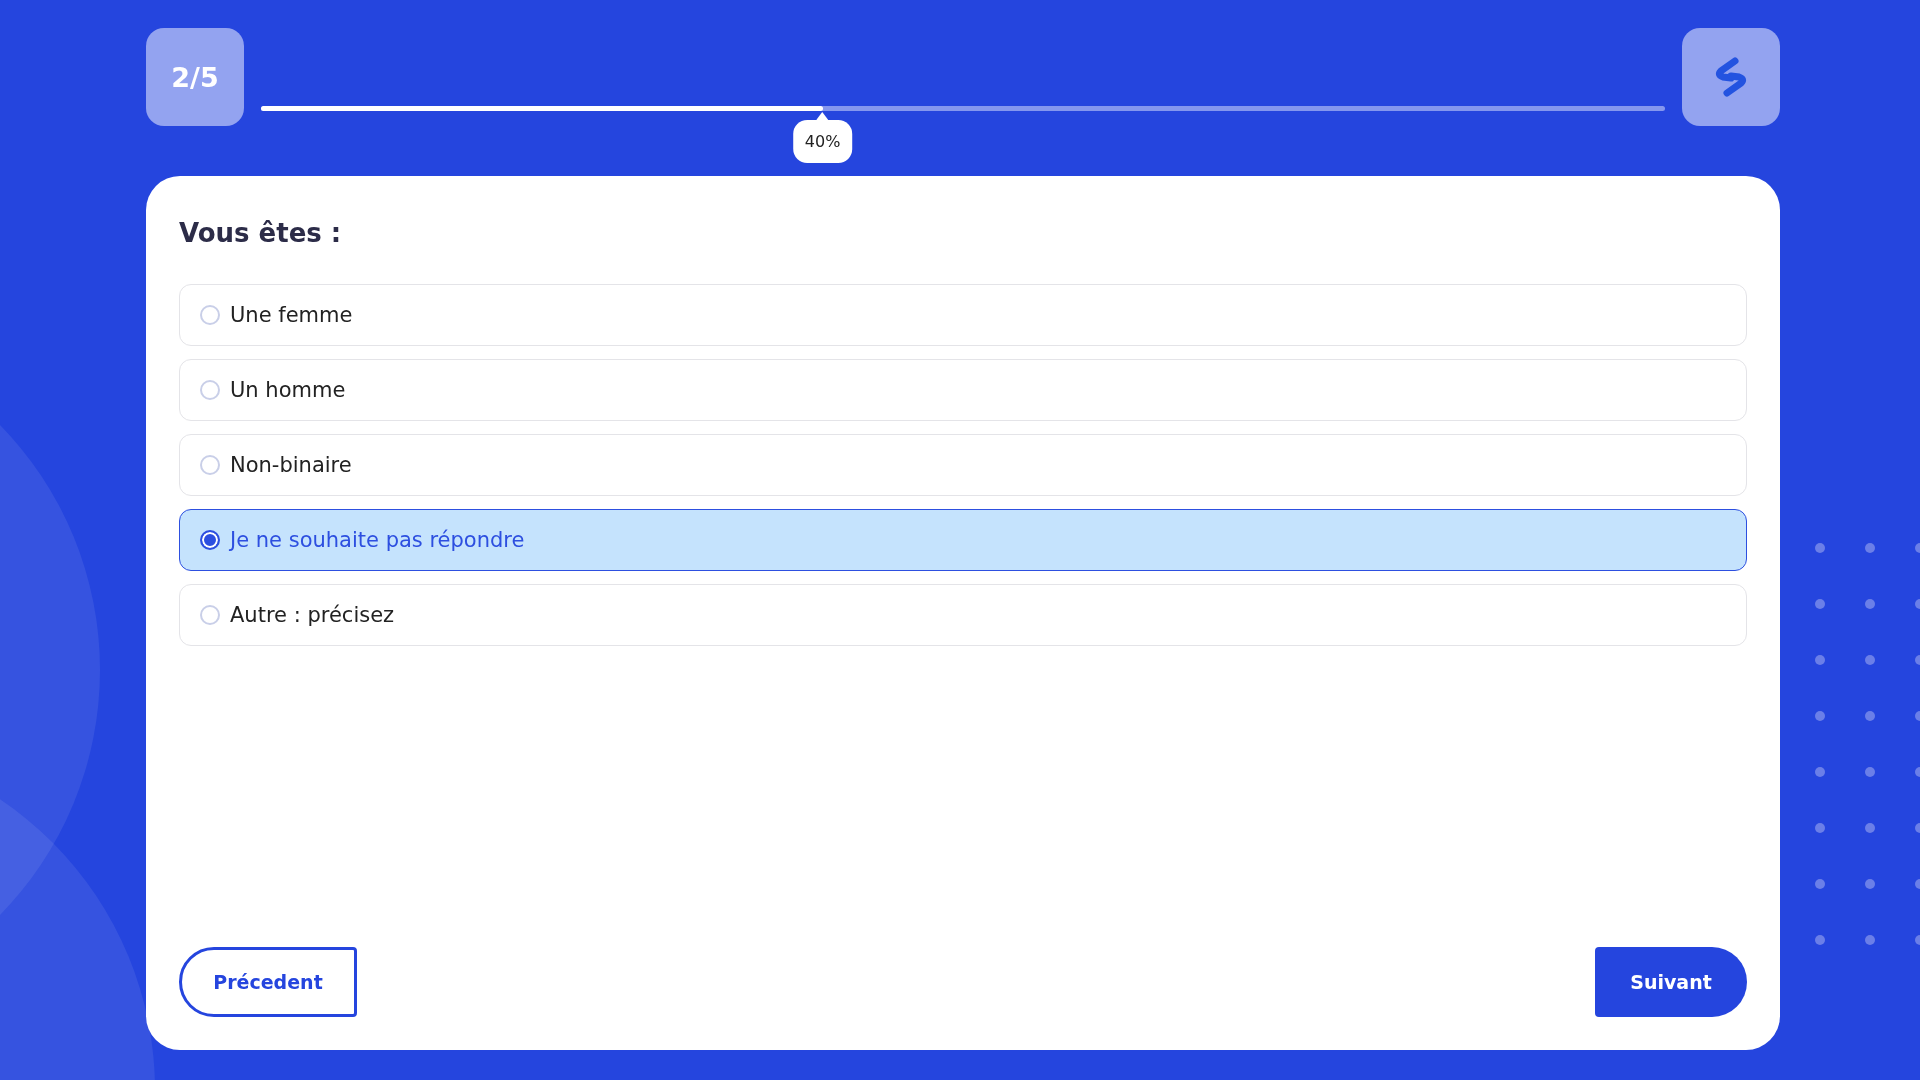  I want to click on answer-option: Autre : précisez, so click(963, 615).